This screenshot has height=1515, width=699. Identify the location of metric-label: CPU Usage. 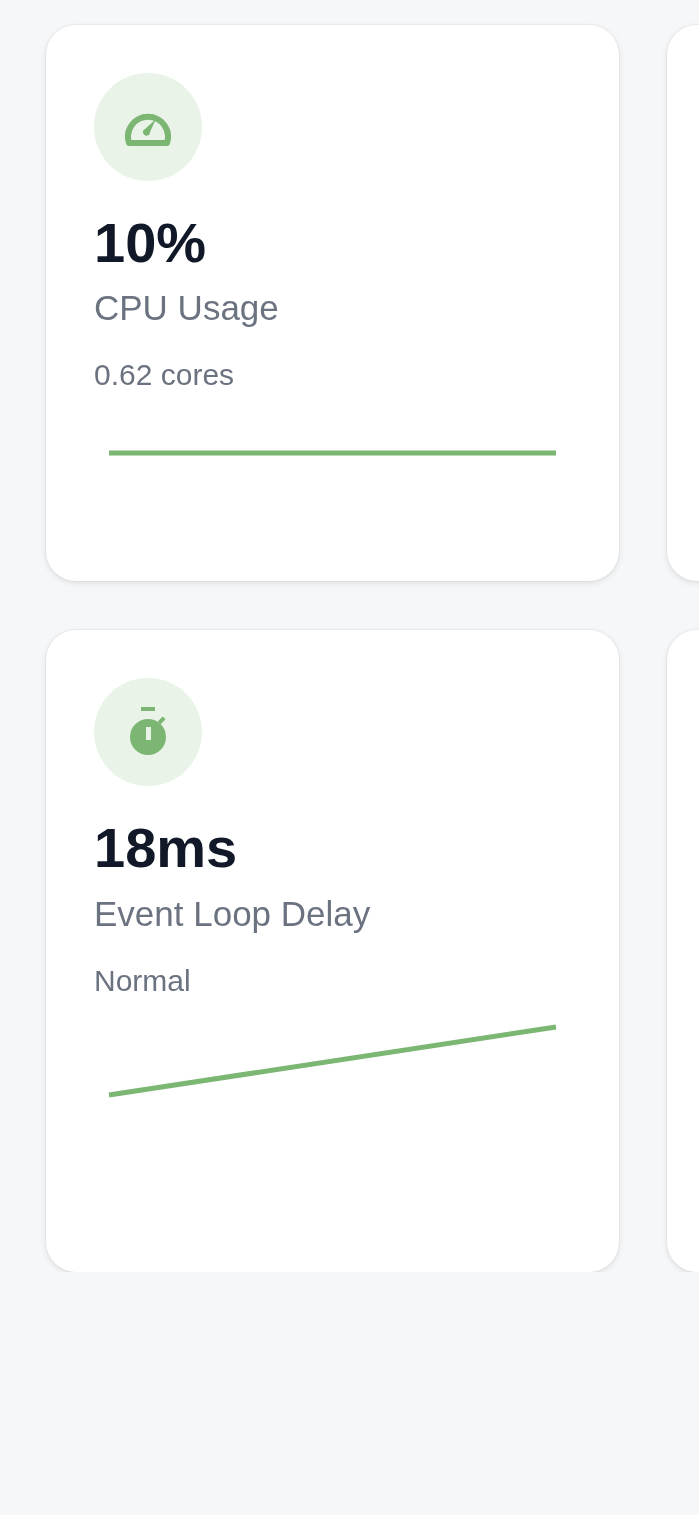
(187, 308).